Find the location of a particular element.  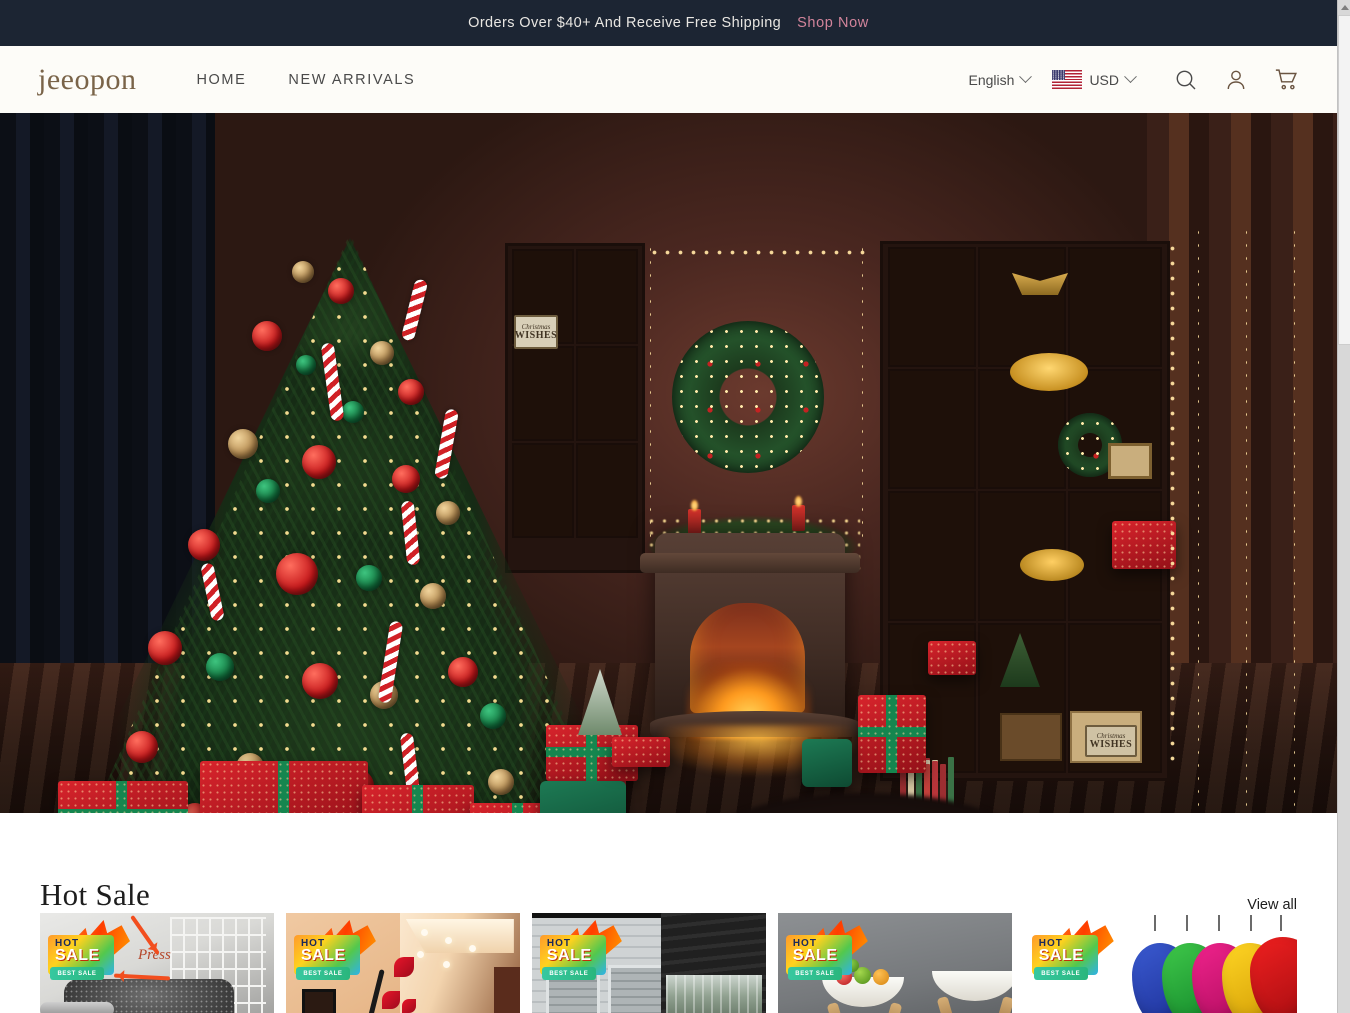

shop-now-link: Shop Now is located at coordinates (833, 23).